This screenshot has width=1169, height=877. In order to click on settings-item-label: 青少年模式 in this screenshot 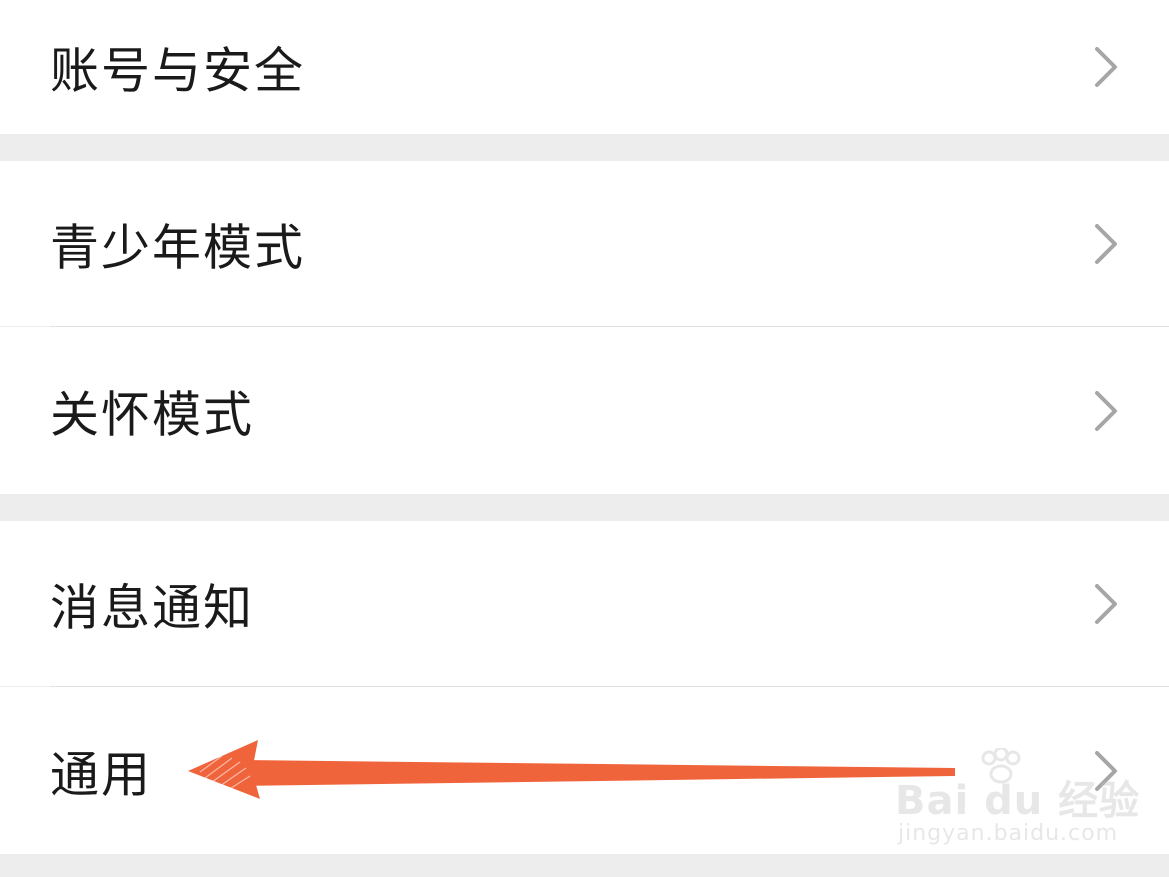, I will do `click(178, 247)`.